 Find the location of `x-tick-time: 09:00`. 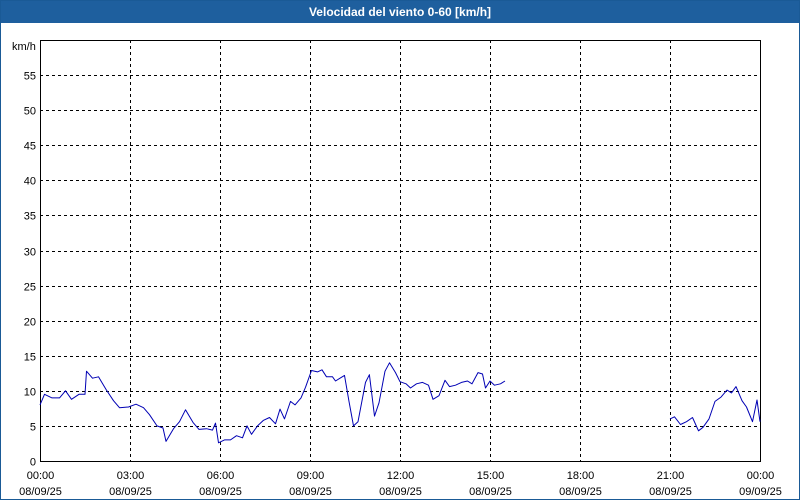

x-tick-time: 09:00 is located at coordinates (311, 476).